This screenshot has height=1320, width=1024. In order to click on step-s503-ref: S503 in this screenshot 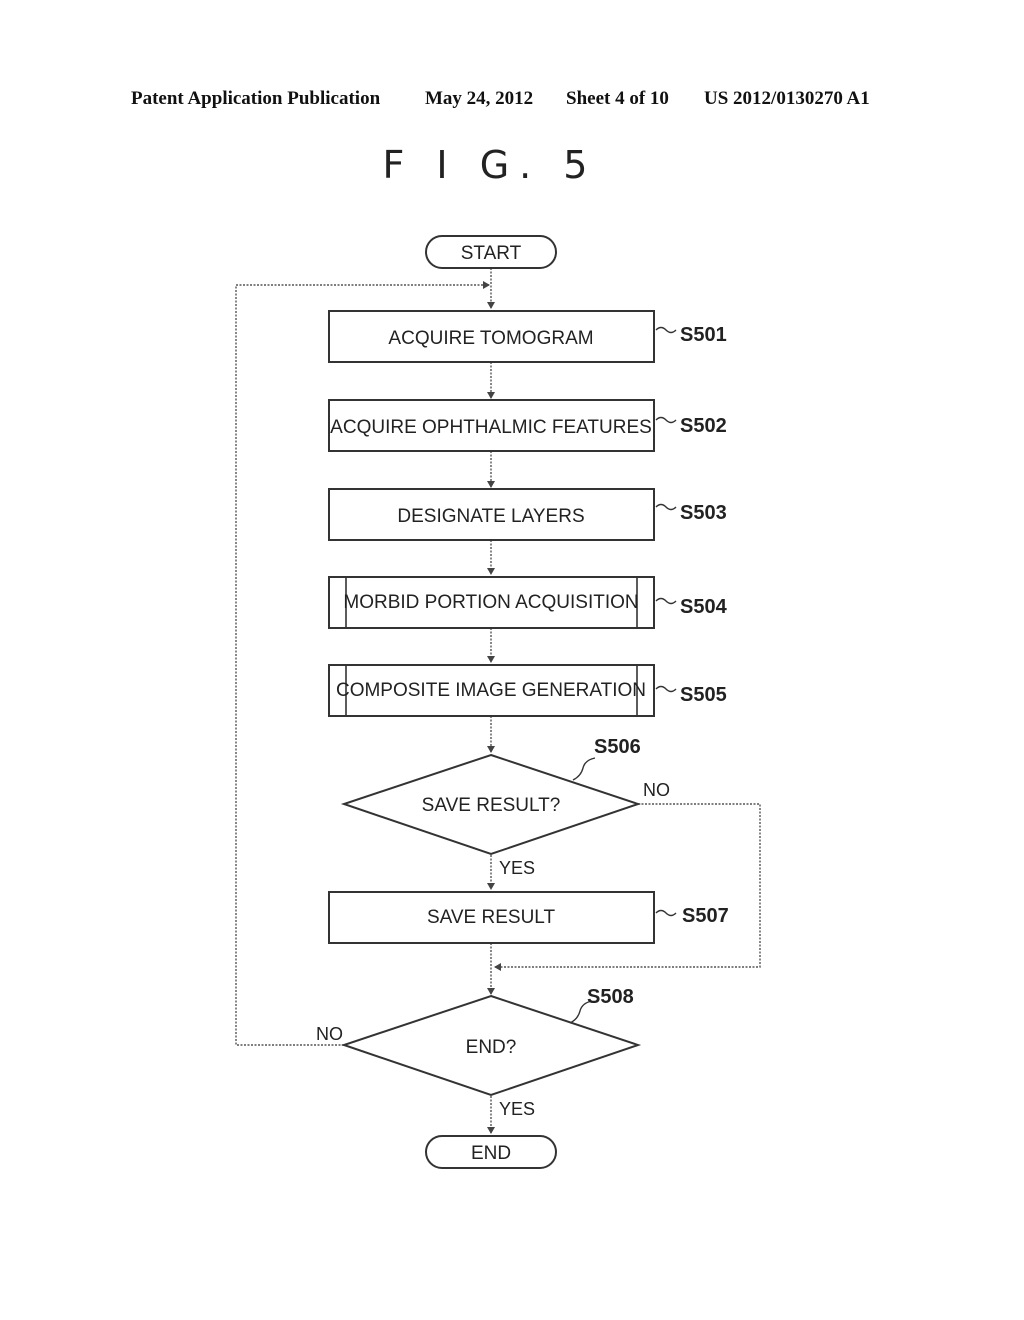, I will do `click(703, 513)`.